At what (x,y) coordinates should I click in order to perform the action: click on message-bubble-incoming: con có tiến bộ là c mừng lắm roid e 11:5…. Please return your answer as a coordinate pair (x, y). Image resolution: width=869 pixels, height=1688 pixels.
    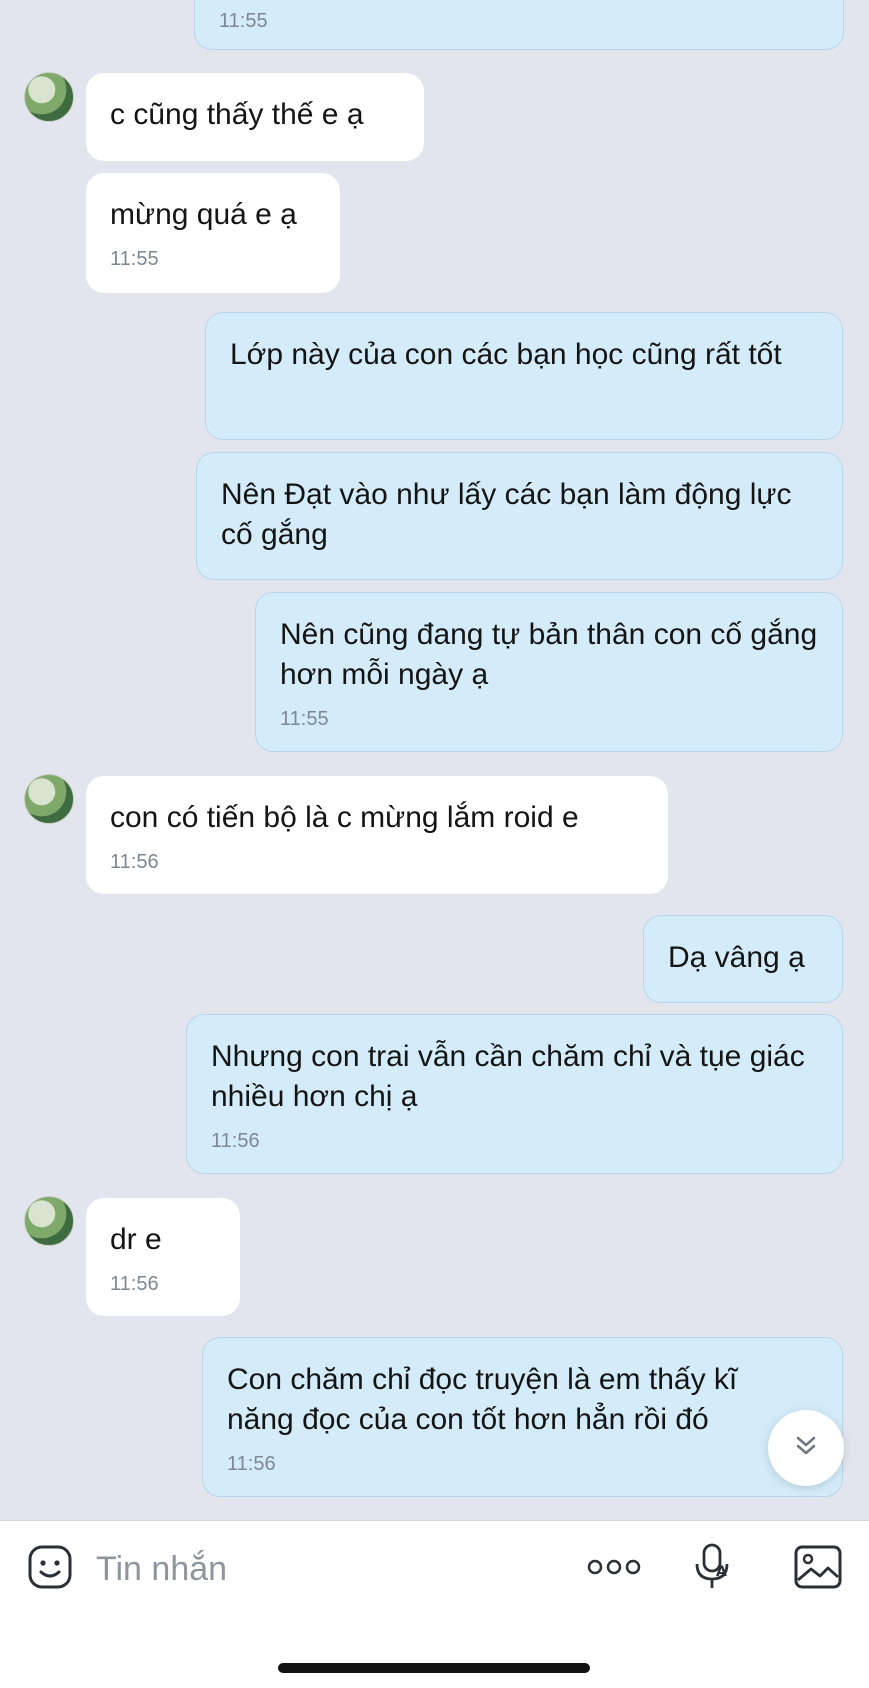
    Looking at the image, I should click on (377, 835).